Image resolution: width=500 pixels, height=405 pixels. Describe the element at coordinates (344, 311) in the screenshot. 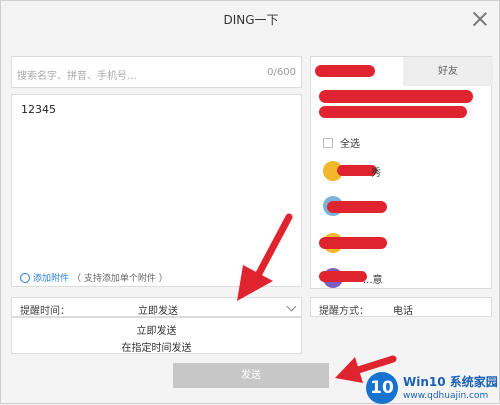

I see `remind-way-label: 提醒方式：` at that location.